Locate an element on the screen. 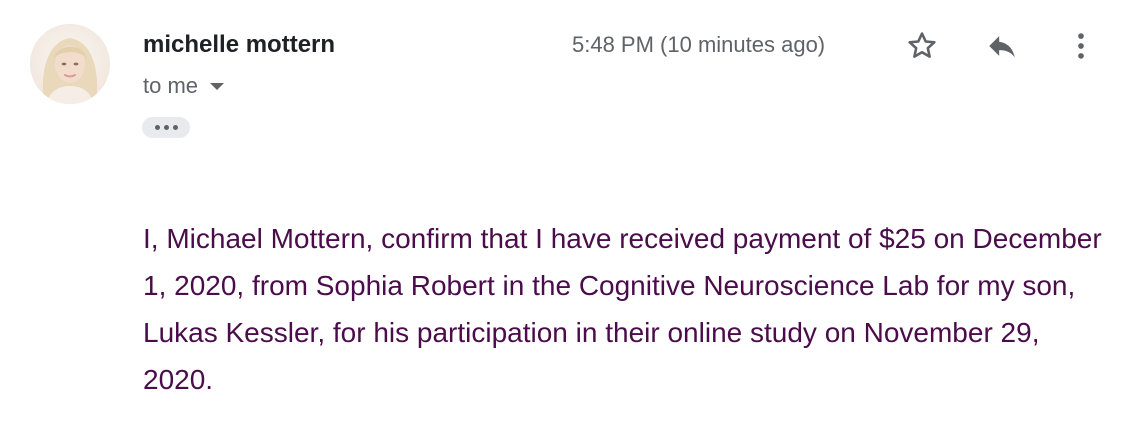 This screenshot has height=438, width=1126. more-options-button is located at coordinates (1081, 46).